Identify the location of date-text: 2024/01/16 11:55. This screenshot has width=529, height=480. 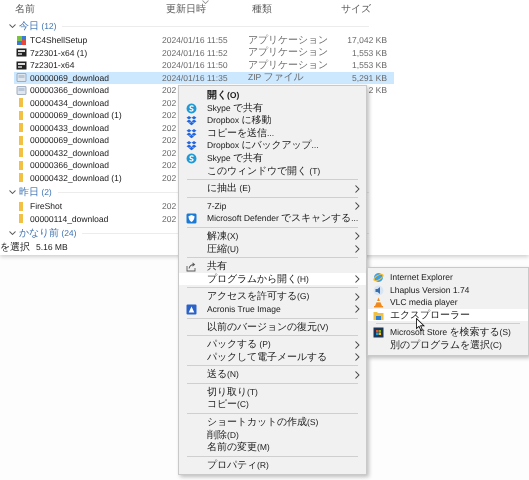
(195, 40).